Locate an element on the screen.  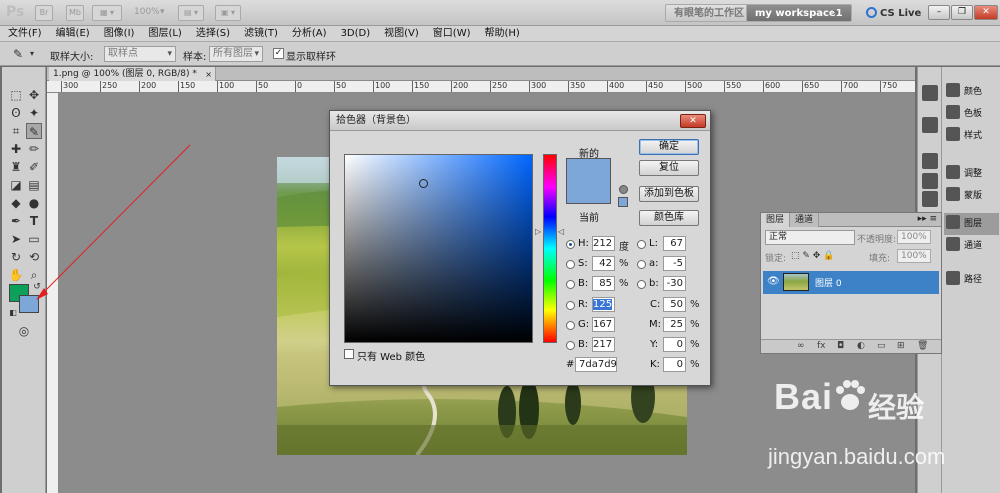
hand-tool-icon: ✋ is located at coordinates (16, 275).